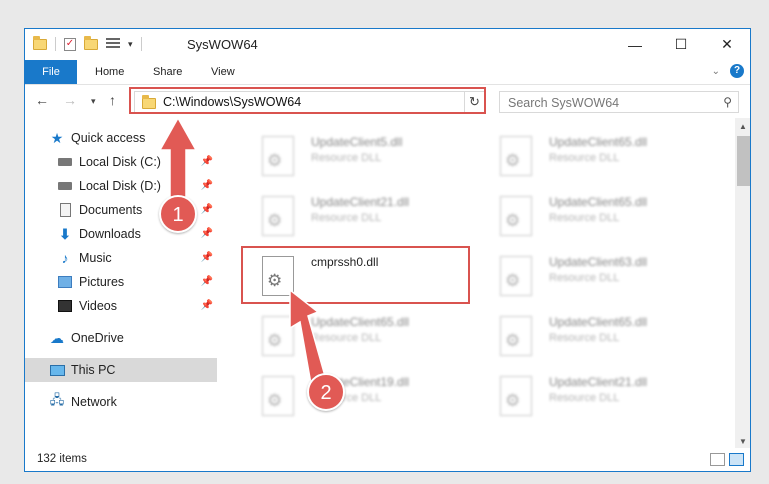 Image resolution: width=769 pixels, height=484 pixels. I want to click on sidebar-item-label: Network, so click(94, 402).